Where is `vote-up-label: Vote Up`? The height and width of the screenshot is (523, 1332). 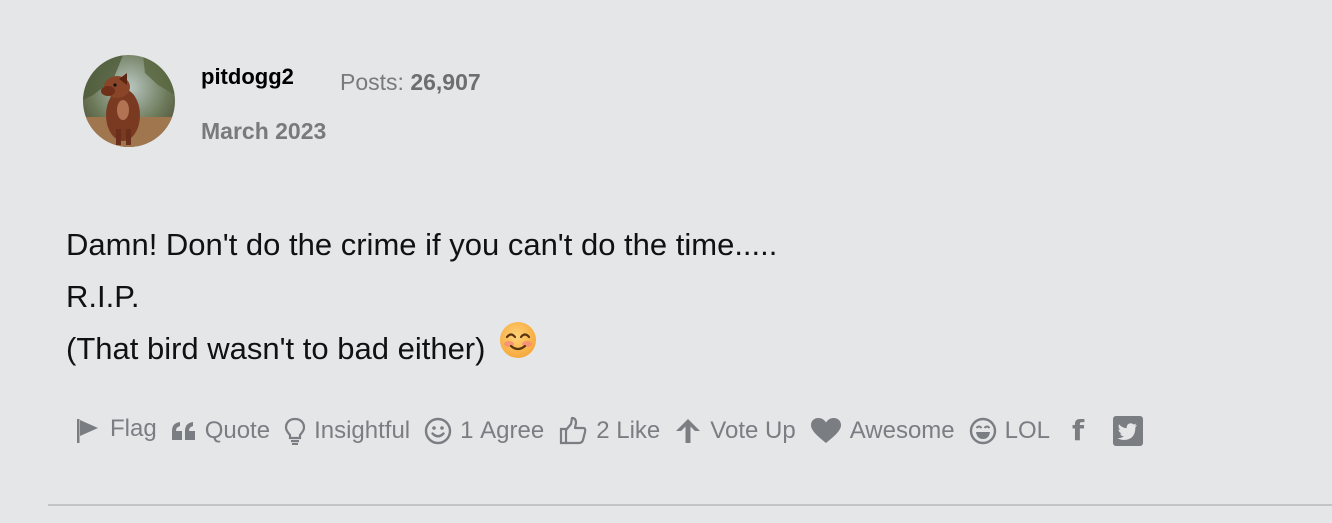 vote-up-label: Vote Up is located at coordinates (753, 430).